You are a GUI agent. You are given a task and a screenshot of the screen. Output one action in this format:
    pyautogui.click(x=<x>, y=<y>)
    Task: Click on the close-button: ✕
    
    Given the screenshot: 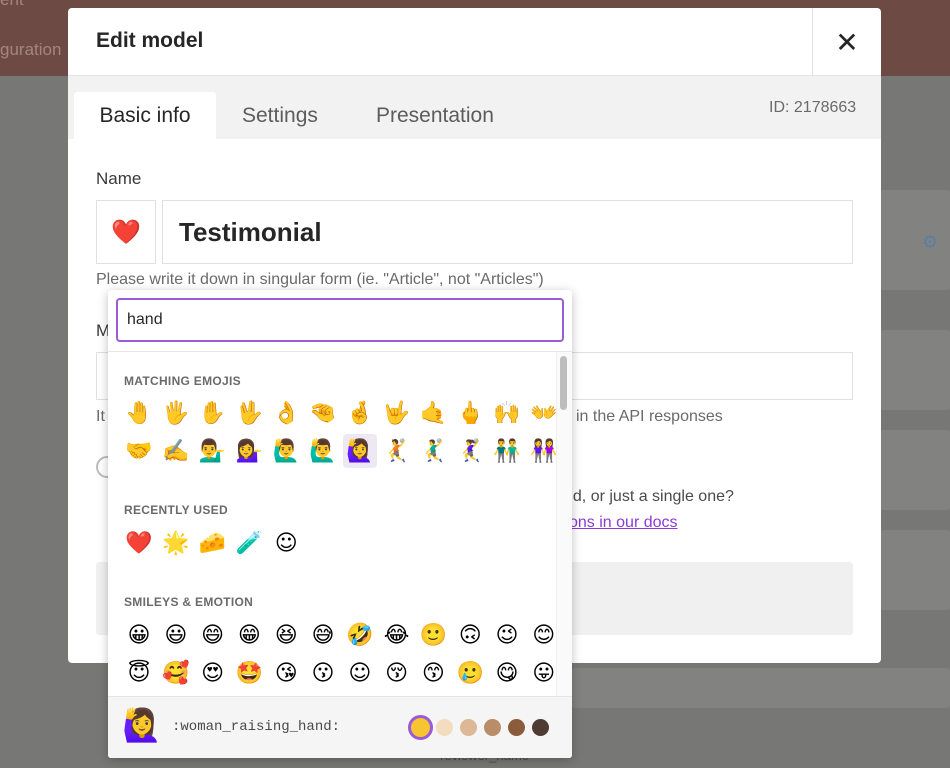 What is the action you would take?
    pyautogui.click(x=846, y=42)
    